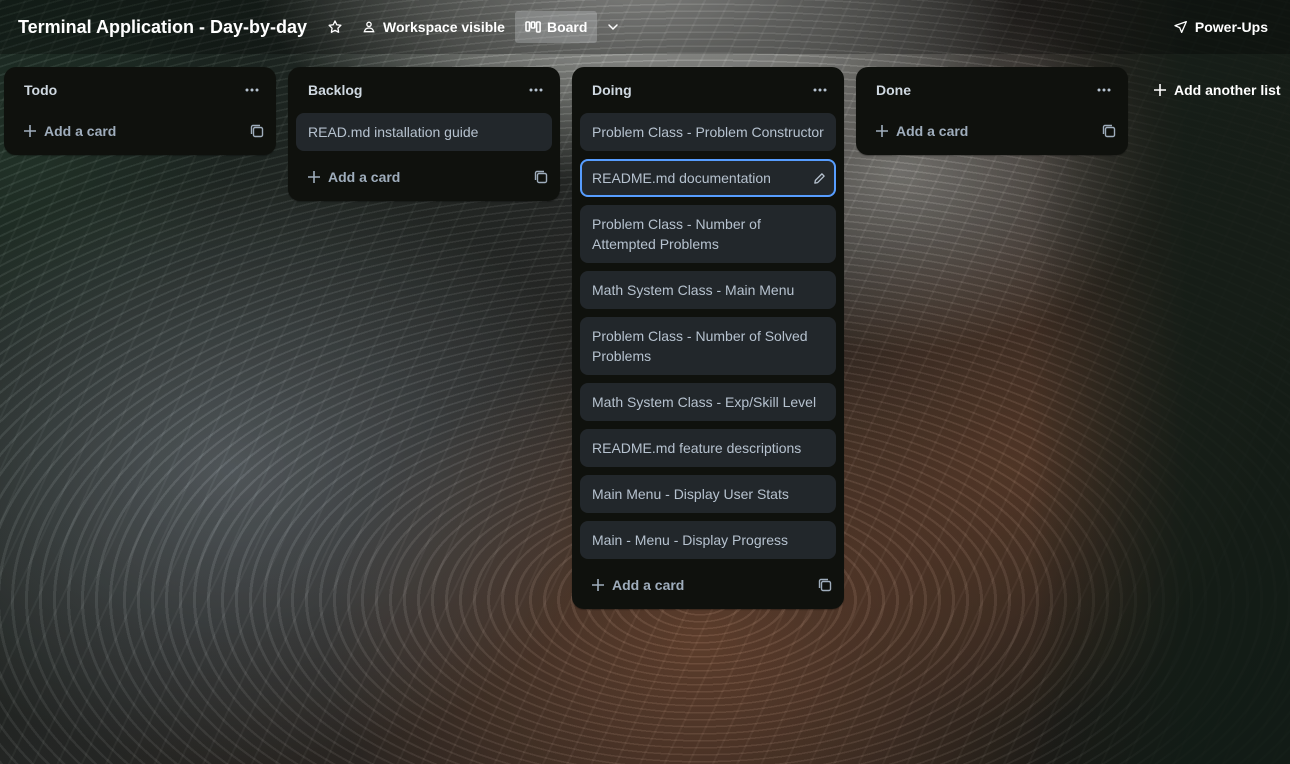 The image size is (1290, 764). Describe the element at coordinates (533, 27) in the screenshot. I see `board-view-icon` at that location.